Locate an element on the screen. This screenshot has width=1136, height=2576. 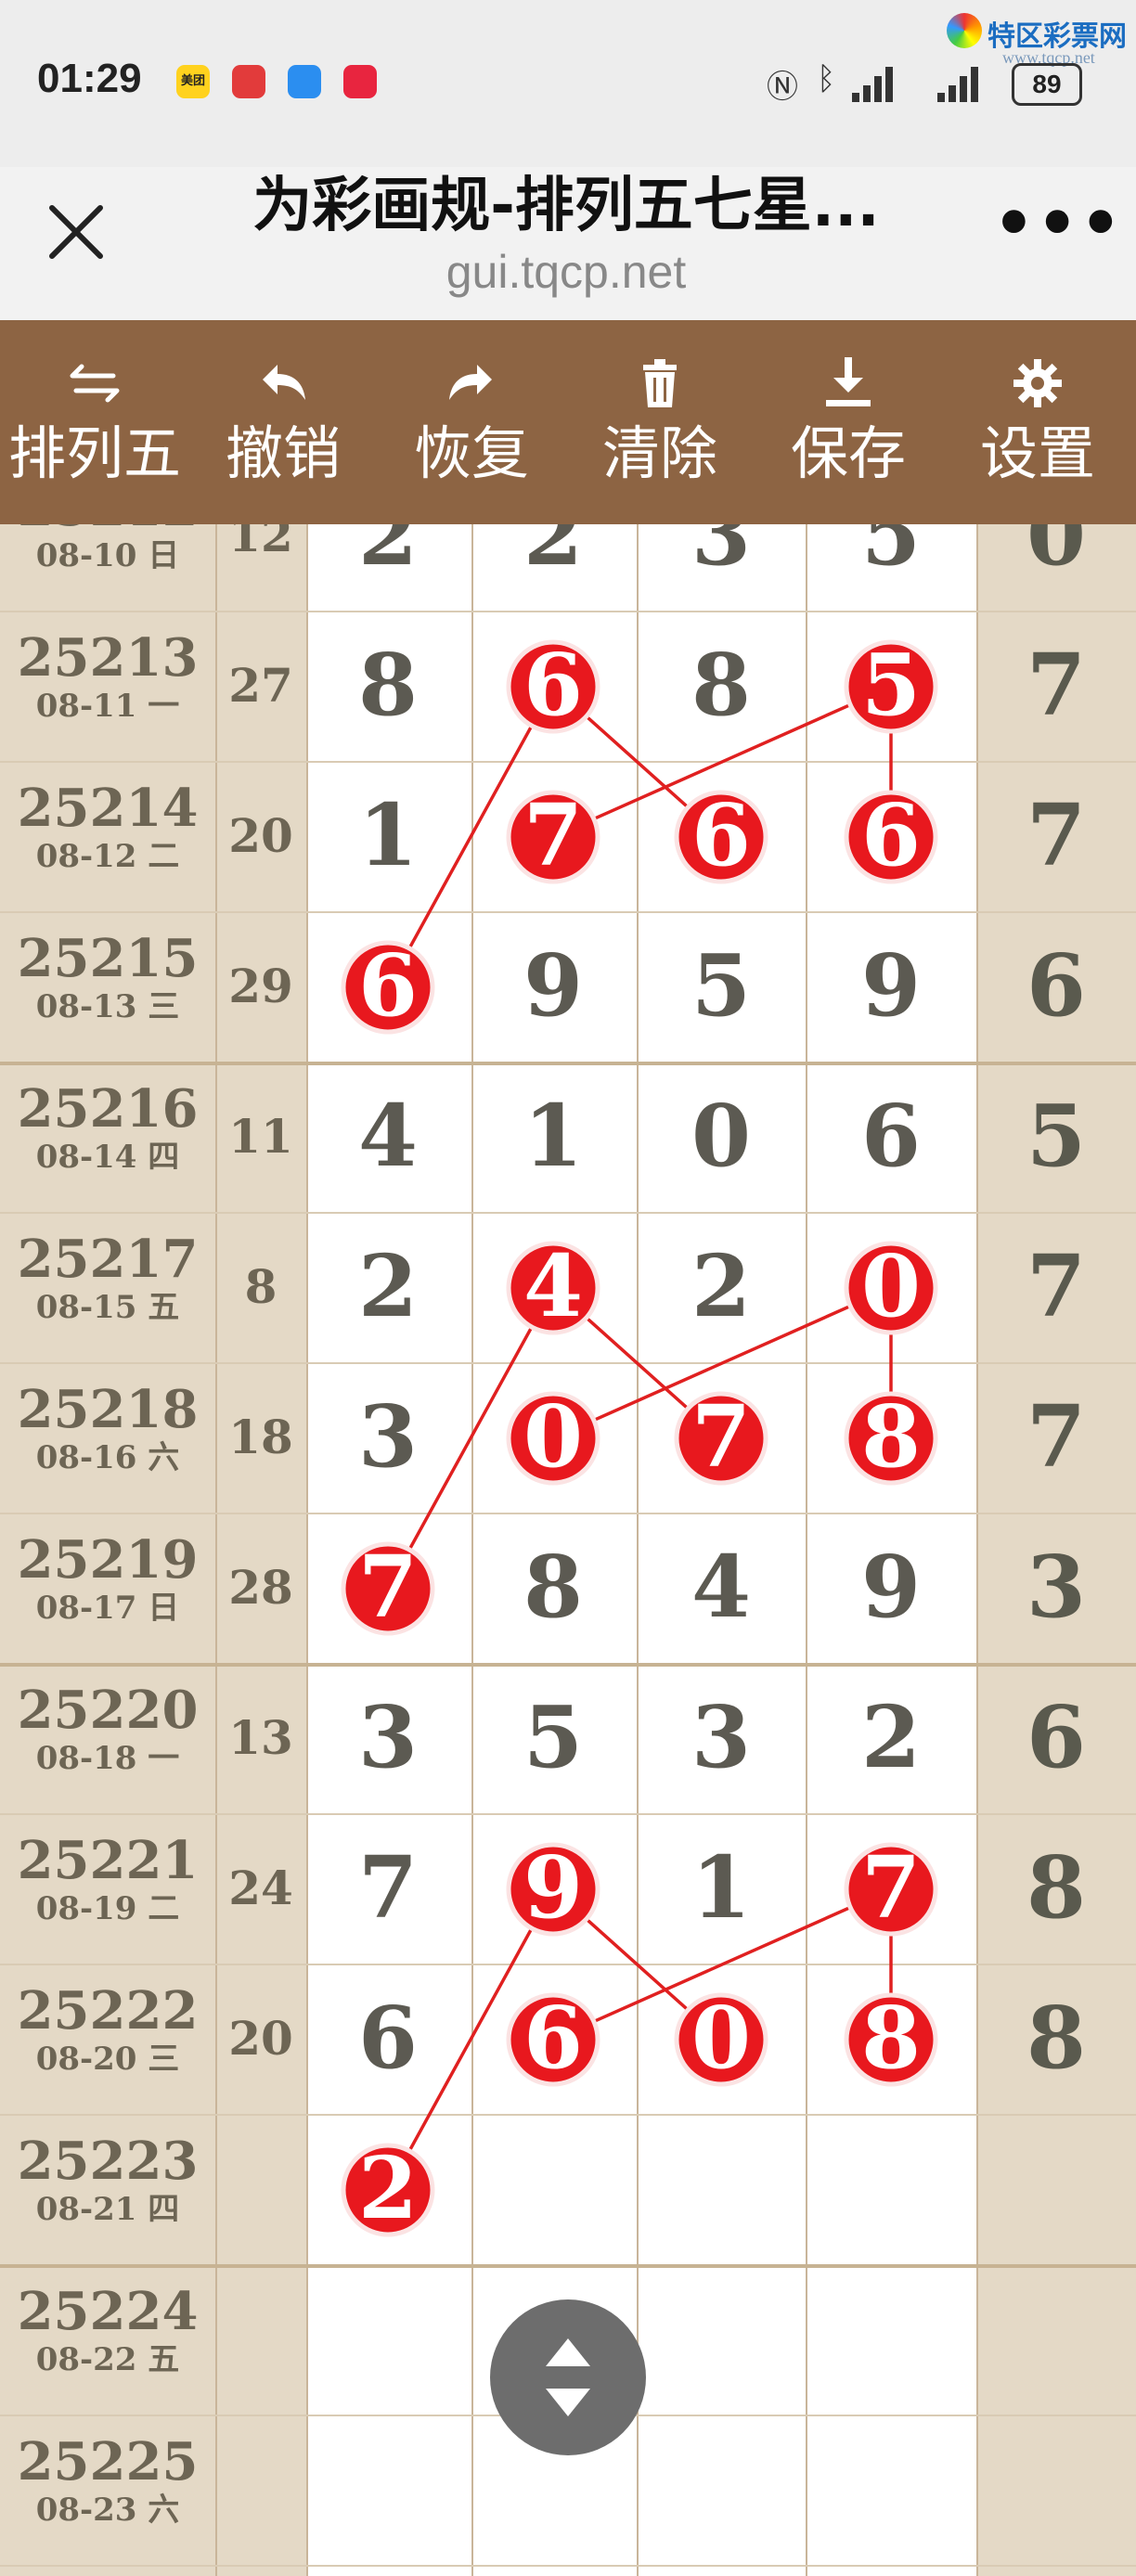
issue-cell: 25221 08-19 二 is located at coordinates (107, 1879).